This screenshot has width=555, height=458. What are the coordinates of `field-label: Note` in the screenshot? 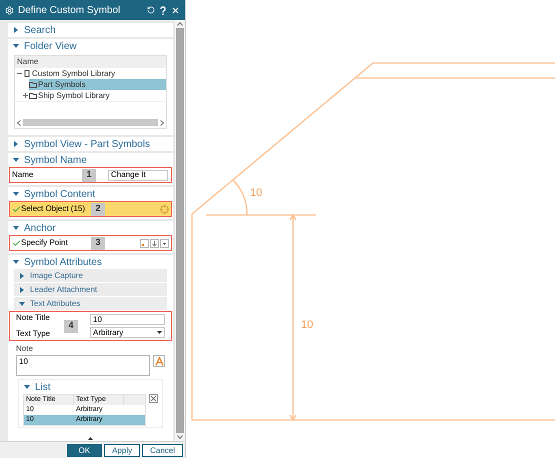 It's located at (25, 349).